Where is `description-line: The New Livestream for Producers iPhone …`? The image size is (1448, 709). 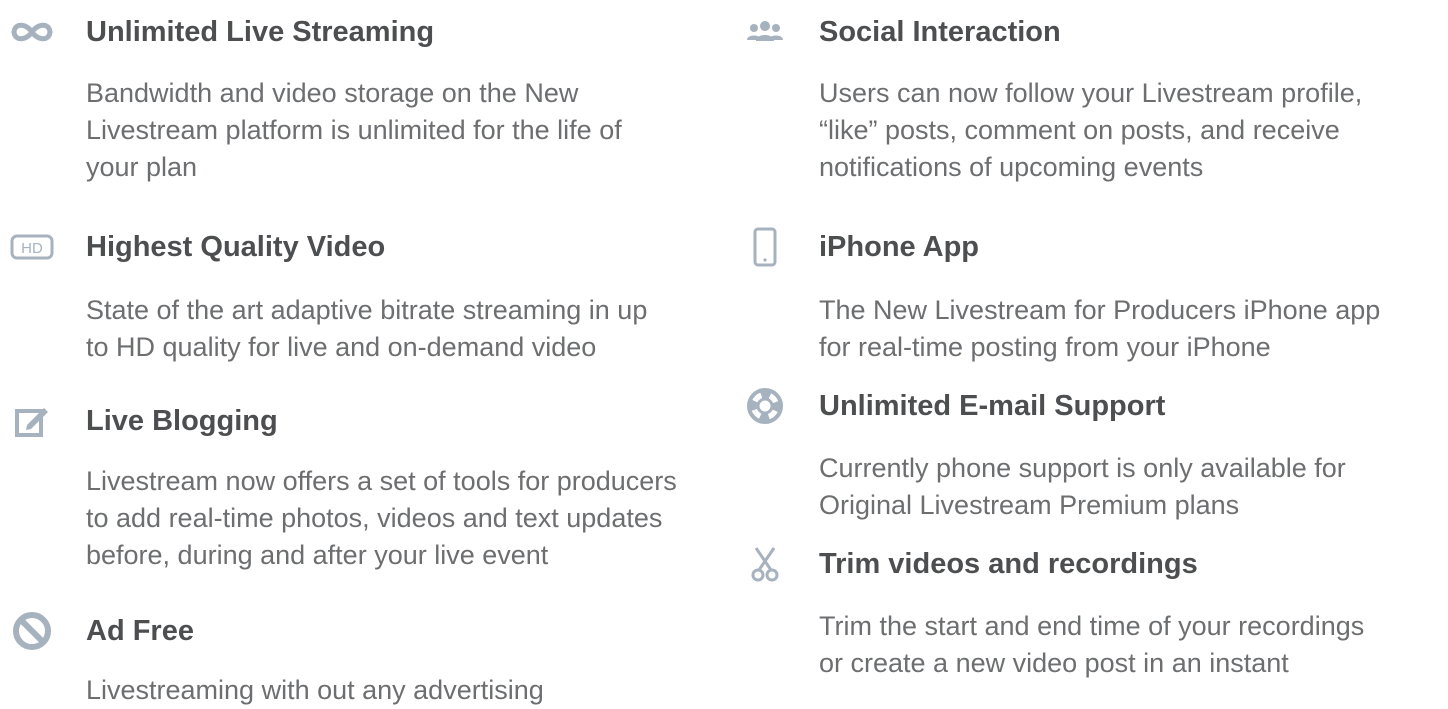 description-line: The New Livestream for Producers iPhone … is located at coordinates (1100, 310).